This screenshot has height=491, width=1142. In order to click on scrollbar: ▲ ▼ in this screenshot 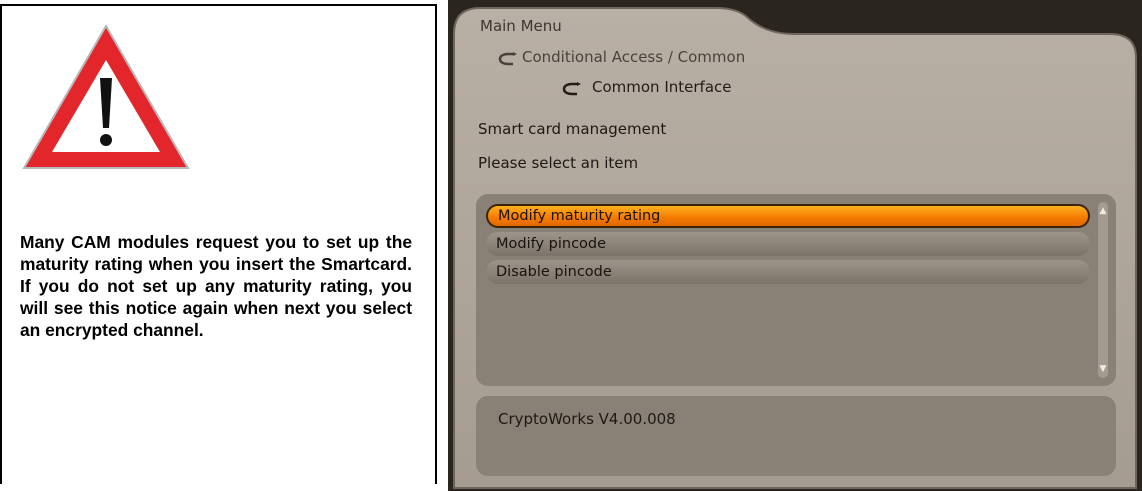, I will do `click(1103, 290)`.